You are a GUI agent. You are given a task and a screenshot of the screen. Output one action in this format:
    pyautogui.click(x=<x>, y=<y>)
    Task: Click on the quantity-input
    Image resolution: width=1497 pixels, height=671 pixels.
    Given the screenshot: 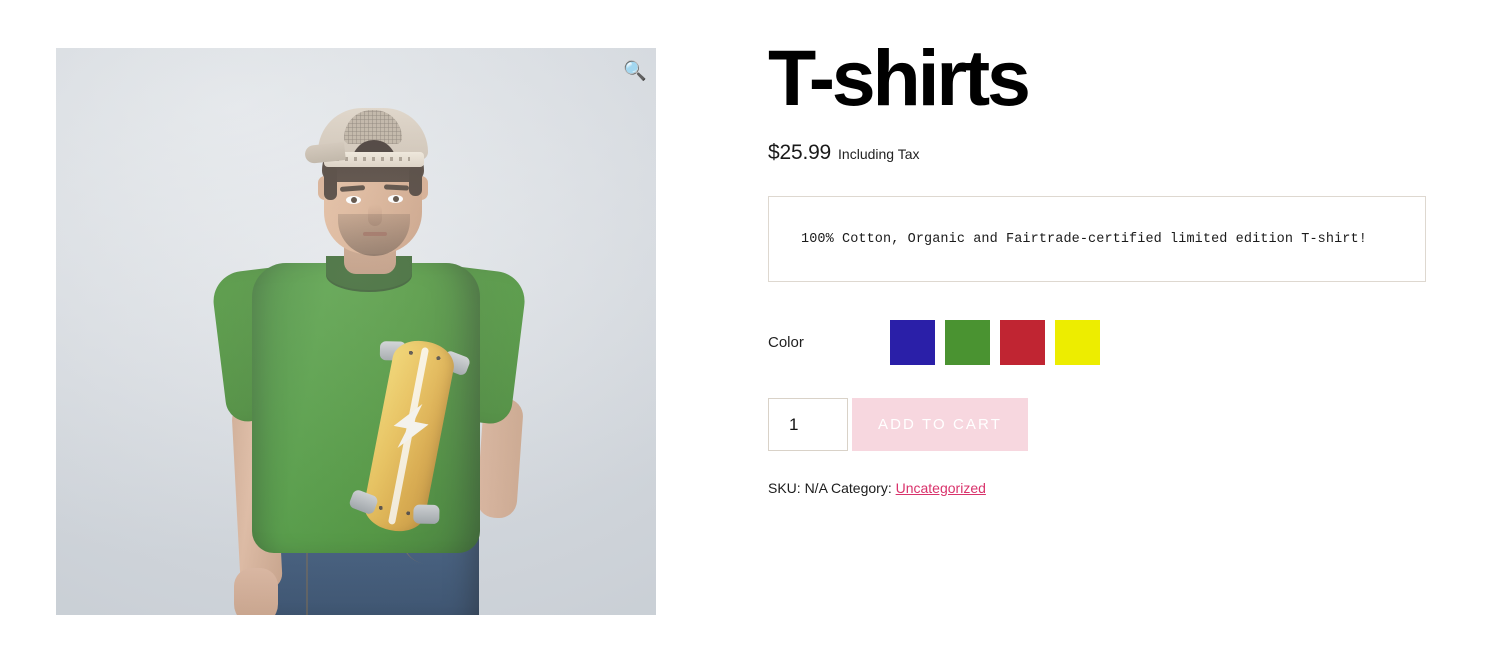 What is the action you would take?
    pyautogui.click(x=808, y=425)
    